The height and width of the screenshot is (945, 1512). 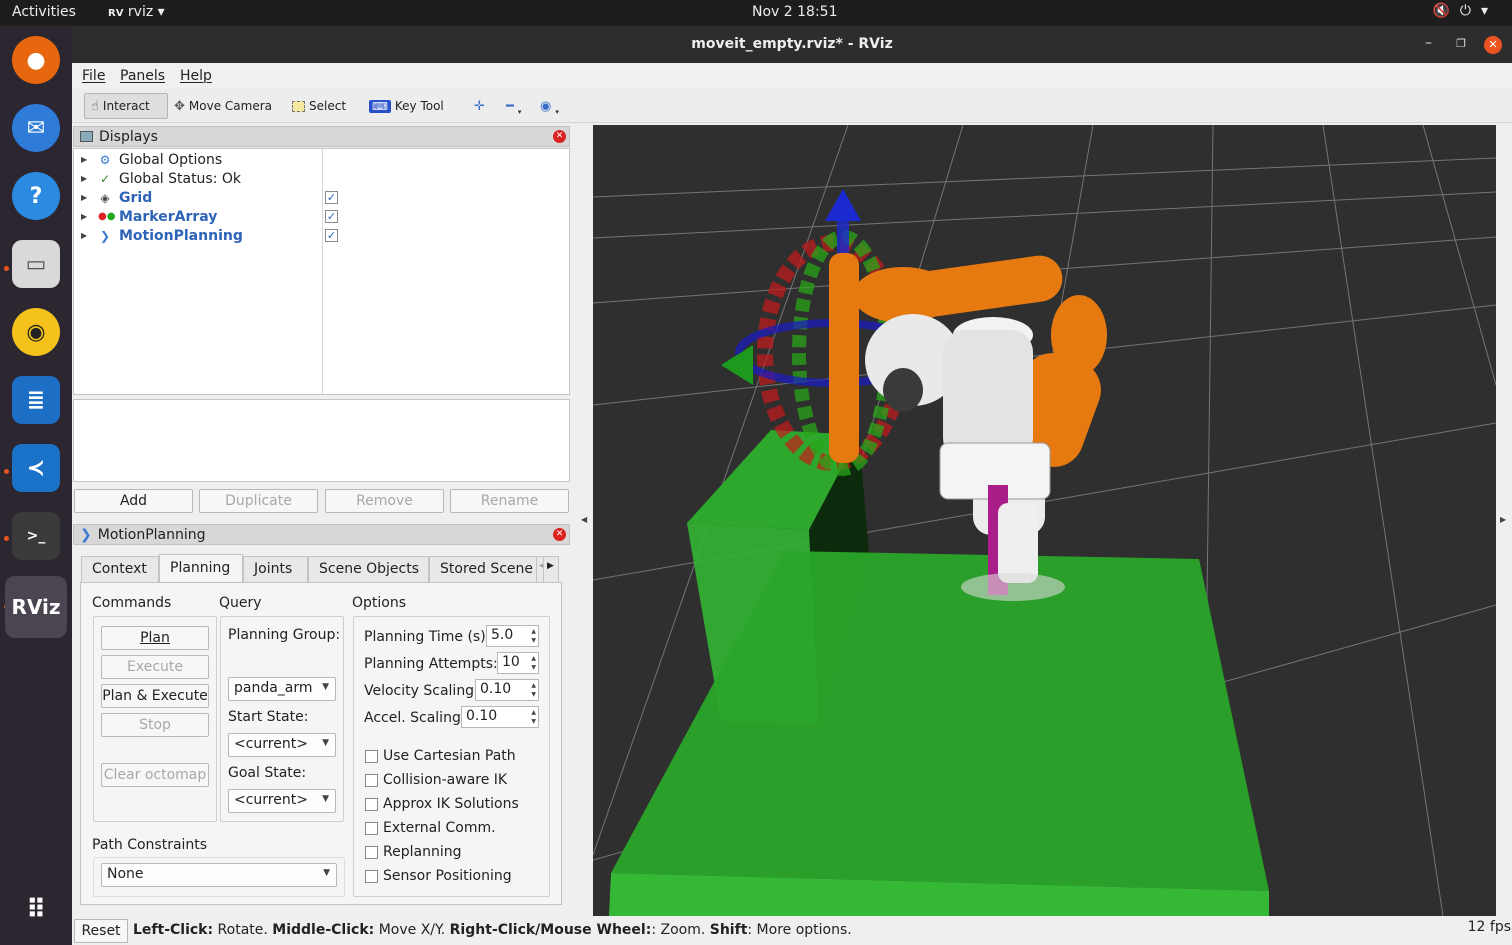 What do you see at coordinates (36, 607) in the screenshot?
I see `rviz-icon: RViz` at bounding box center [36, 607].